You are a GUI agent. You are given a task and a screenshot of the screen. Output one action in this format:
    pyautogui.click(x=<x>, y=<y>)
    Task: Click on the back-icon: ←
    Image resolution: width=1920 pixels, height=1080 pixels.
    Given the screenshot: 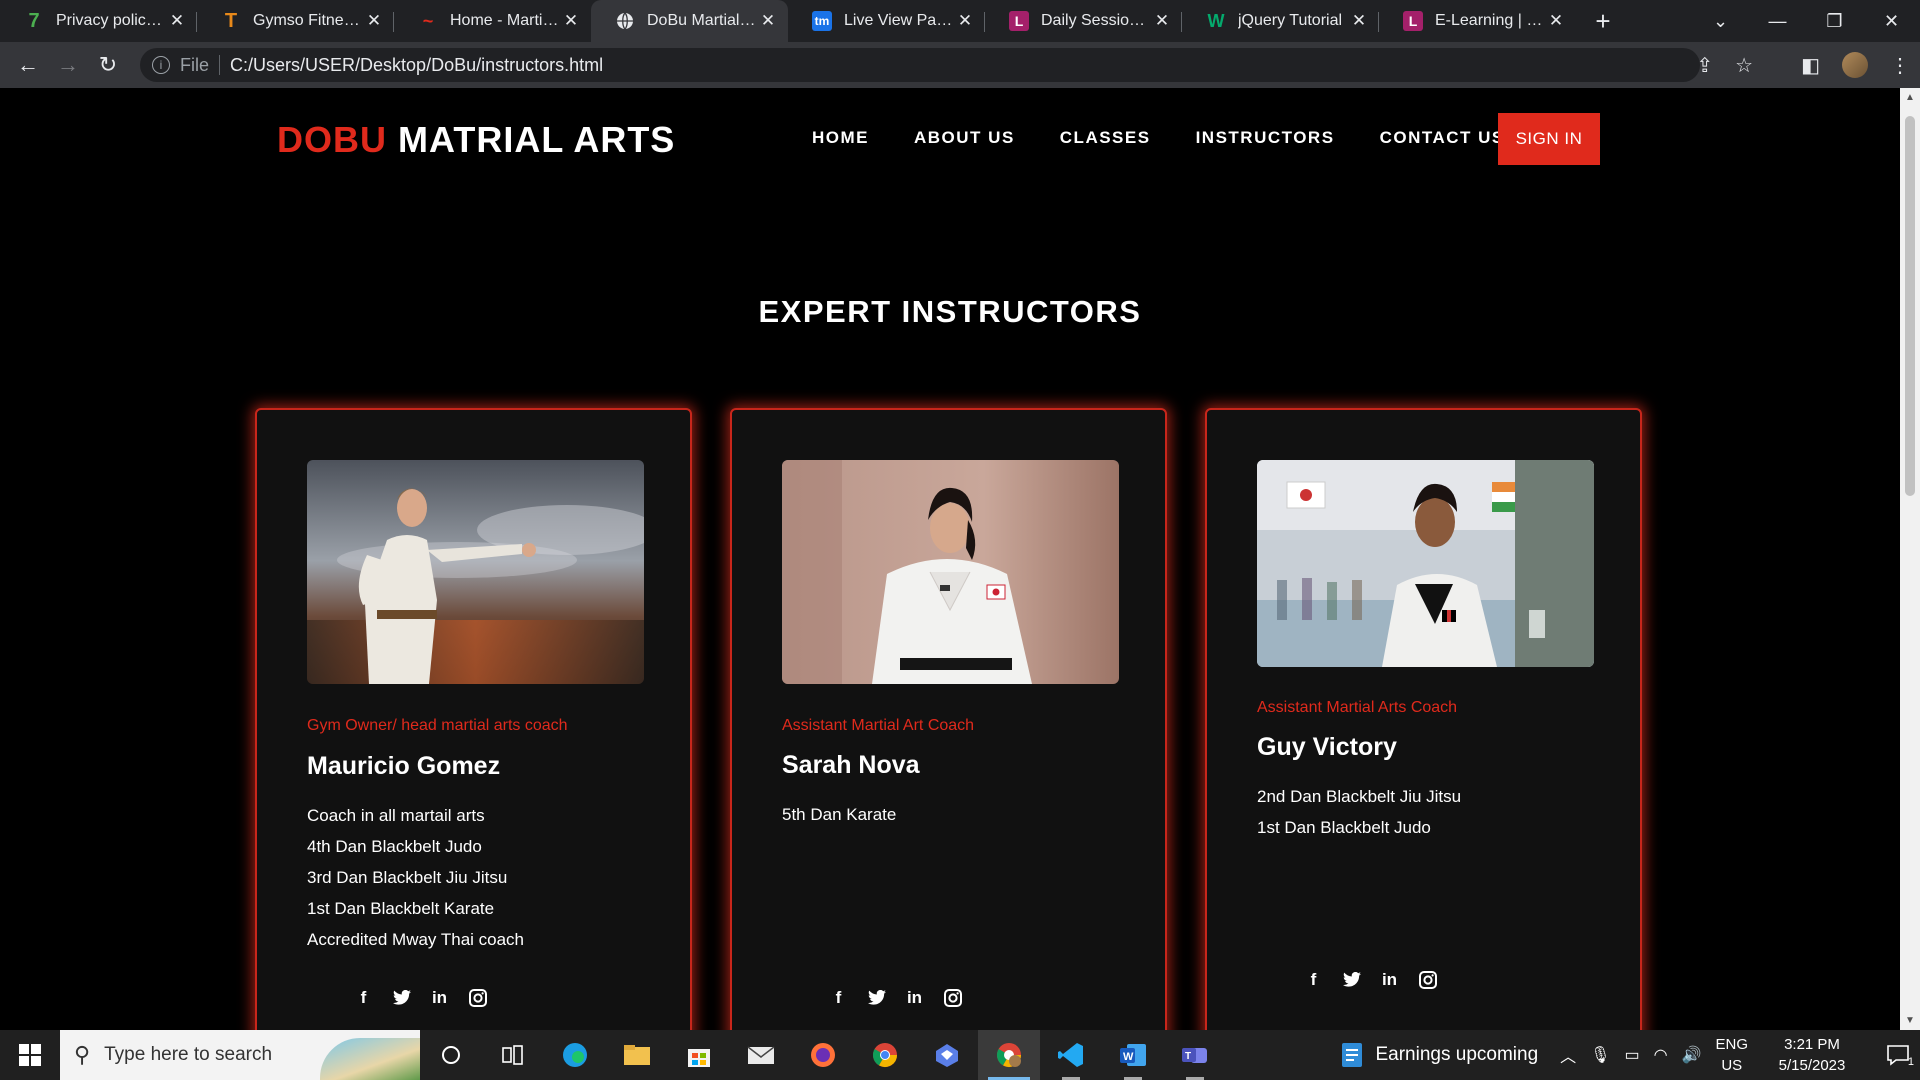 What is the action you would take?
    pyautogui.click(x=28, y=65)
    